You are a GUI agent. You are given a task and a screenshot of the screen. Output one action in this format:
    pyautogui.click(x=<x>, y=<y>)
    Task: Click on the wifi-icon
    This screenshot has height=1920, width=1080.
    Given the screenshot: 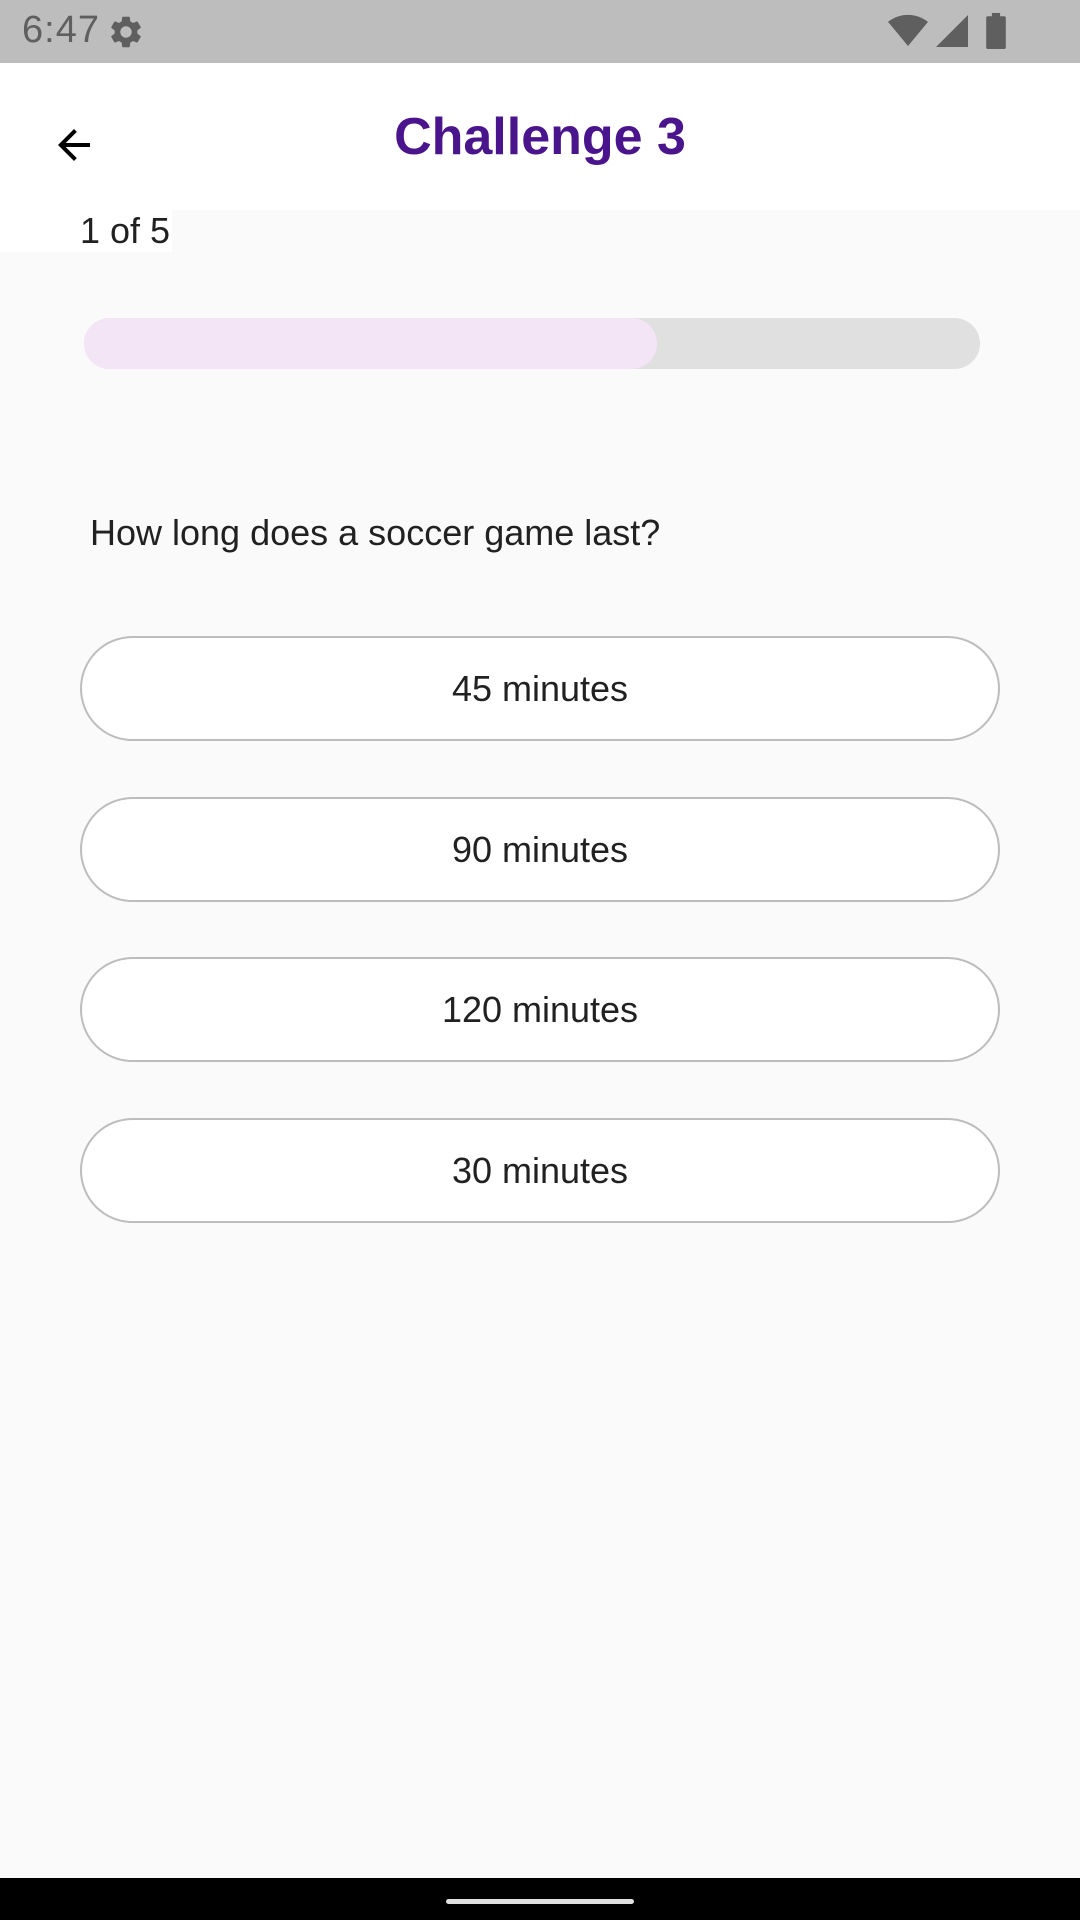 What is the action you would take?
    pyautogui.click(x=908, y=30)
    